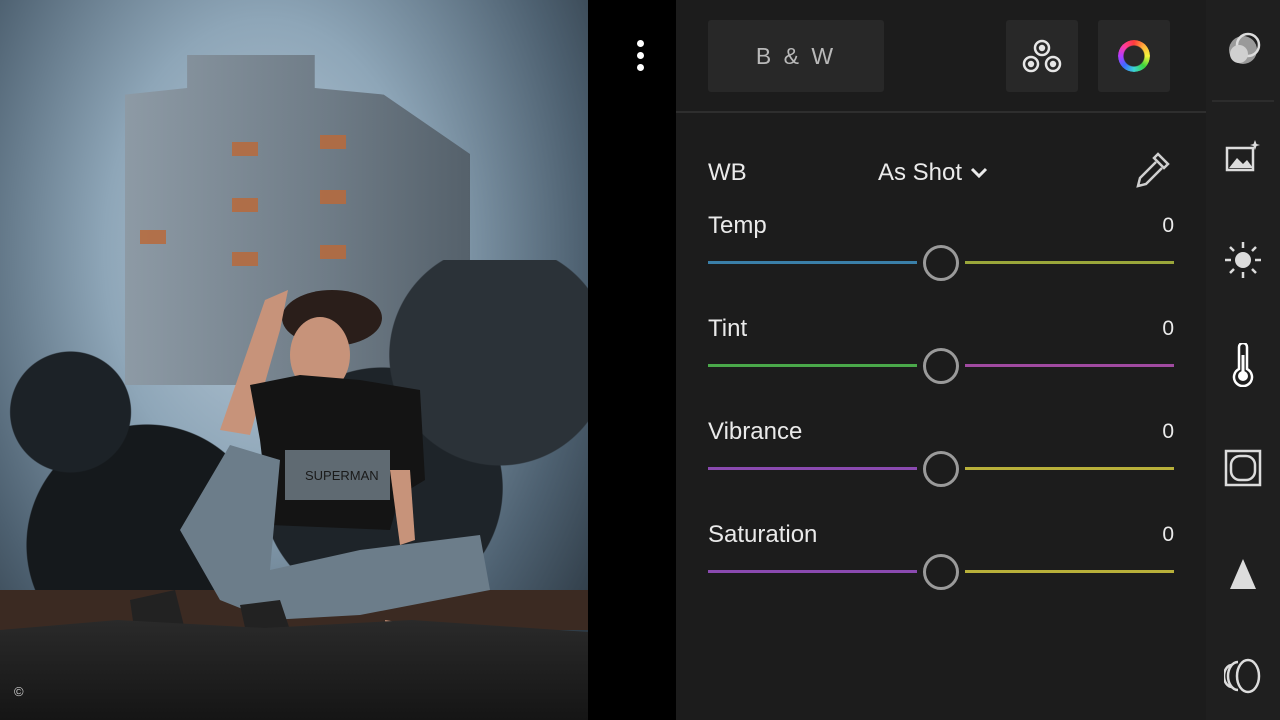 The width and height of the screenshot is (1280, 720). I want to click on color-mix-icon, so click(1042, 56).